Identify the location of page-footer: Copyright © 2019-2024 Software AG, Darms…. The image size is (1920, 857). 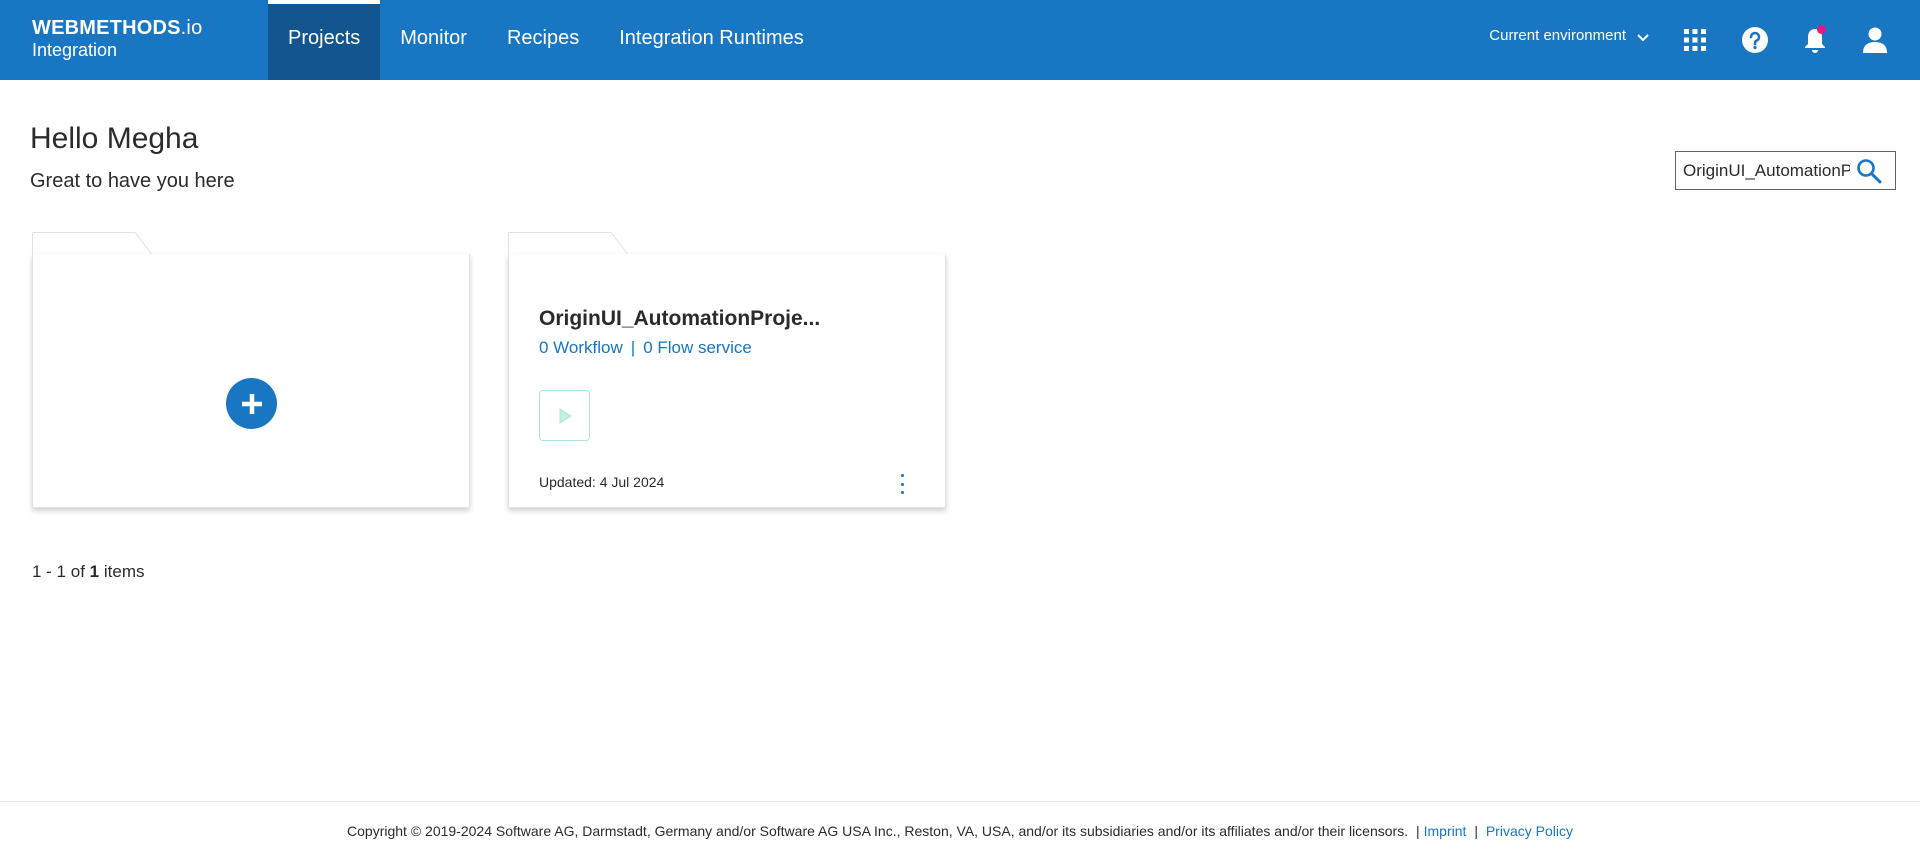
(960, 829).